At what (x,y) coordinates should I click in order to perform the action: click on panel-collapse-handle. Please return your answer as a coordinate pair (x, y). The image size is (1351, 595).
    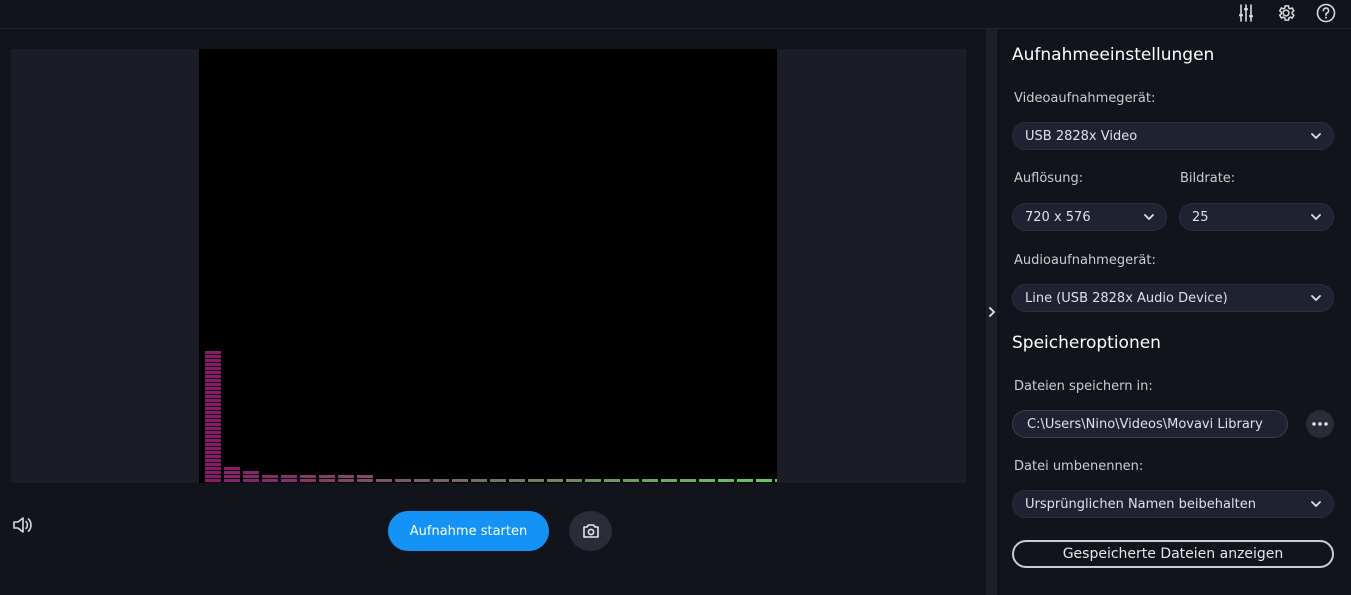
    Looking at the image, I should click on (991, 312).